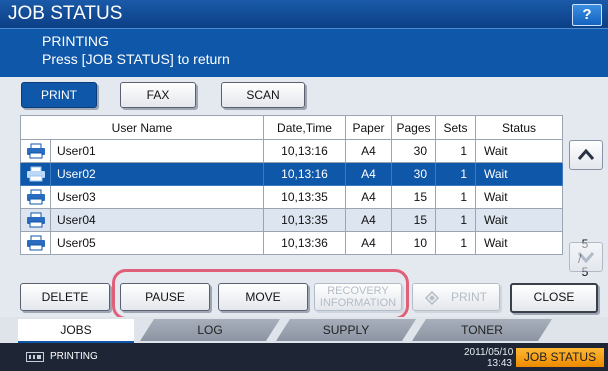 The image size is (608, 371). Describe the element at coordinates (413, 243) in the screenshot. I see `cell-pages: 10` at that location.